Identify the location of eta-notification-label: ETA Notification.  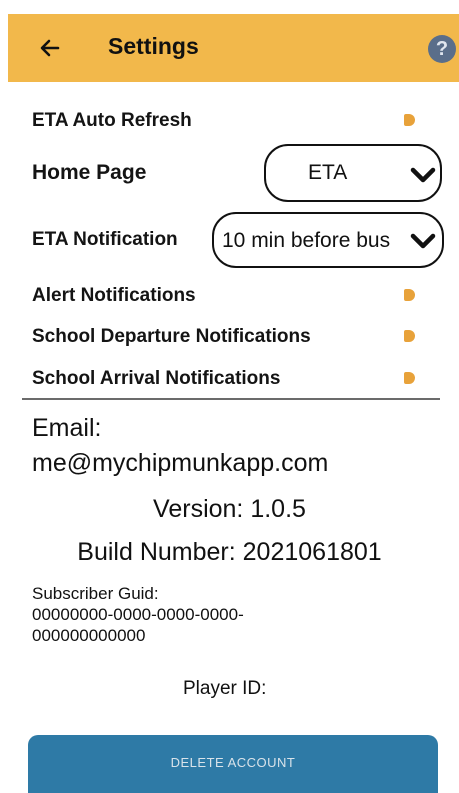
(105, 239).